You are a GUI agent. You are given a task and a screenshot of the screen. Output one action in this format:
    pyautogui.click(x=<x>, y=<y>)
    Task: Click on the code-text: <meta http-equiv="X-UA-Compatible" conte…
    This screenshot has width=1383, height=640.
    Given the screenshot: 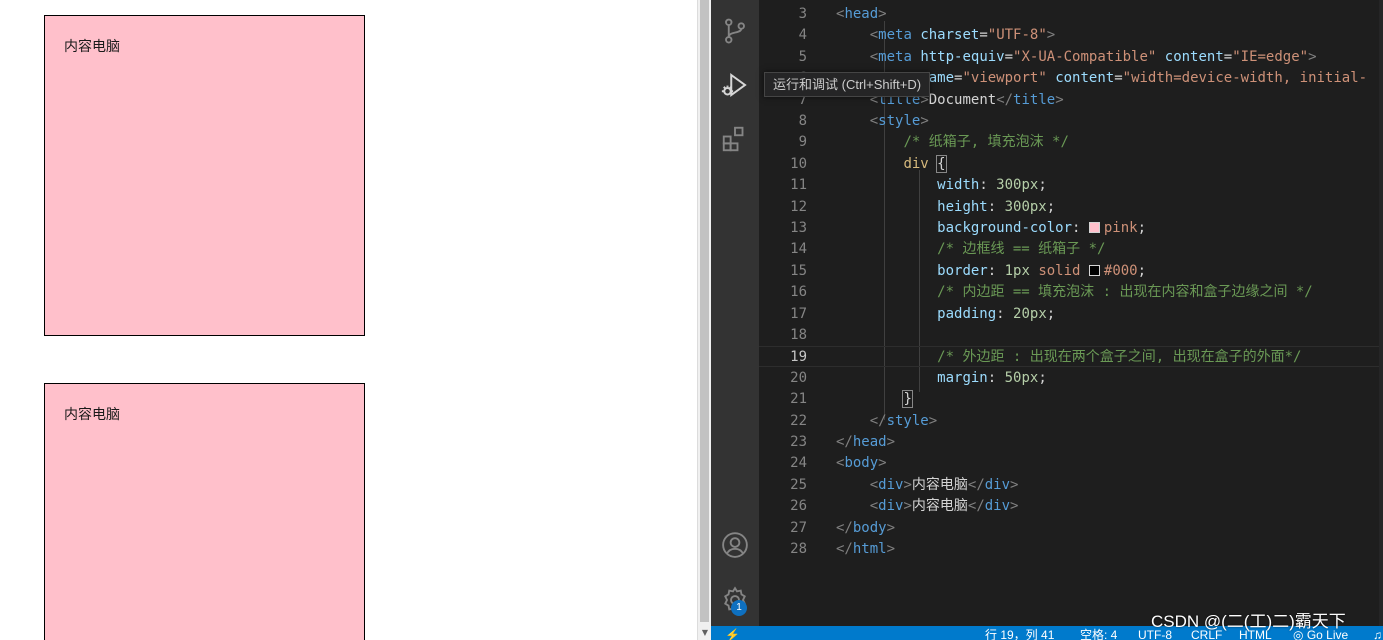 What is the action you would take?
    pyautogui.click(x=1093, y=56)
    